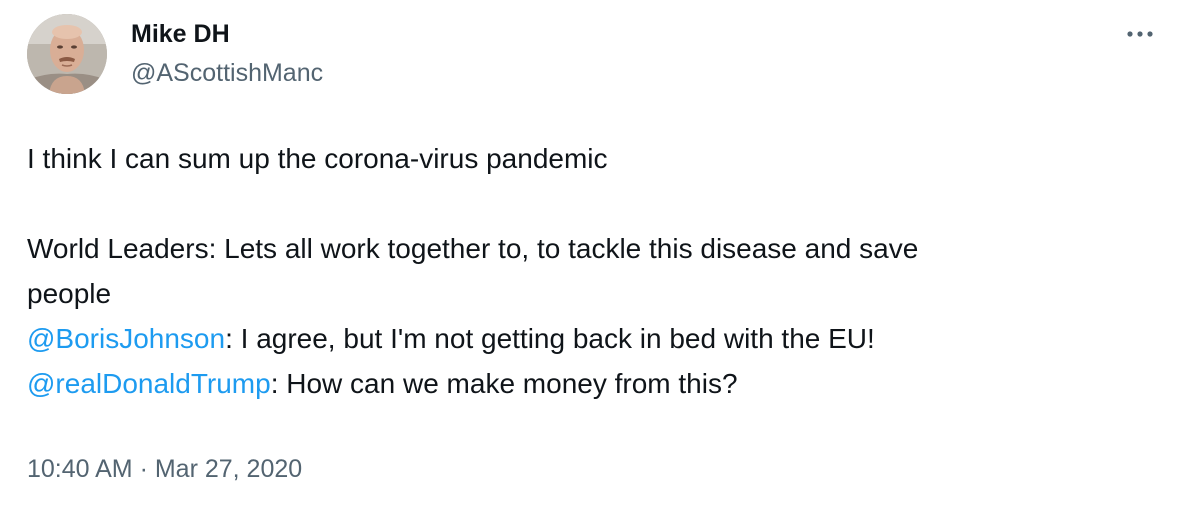  I want to click on author-info: Mike DH @AScottishManc, so click(227, 53).